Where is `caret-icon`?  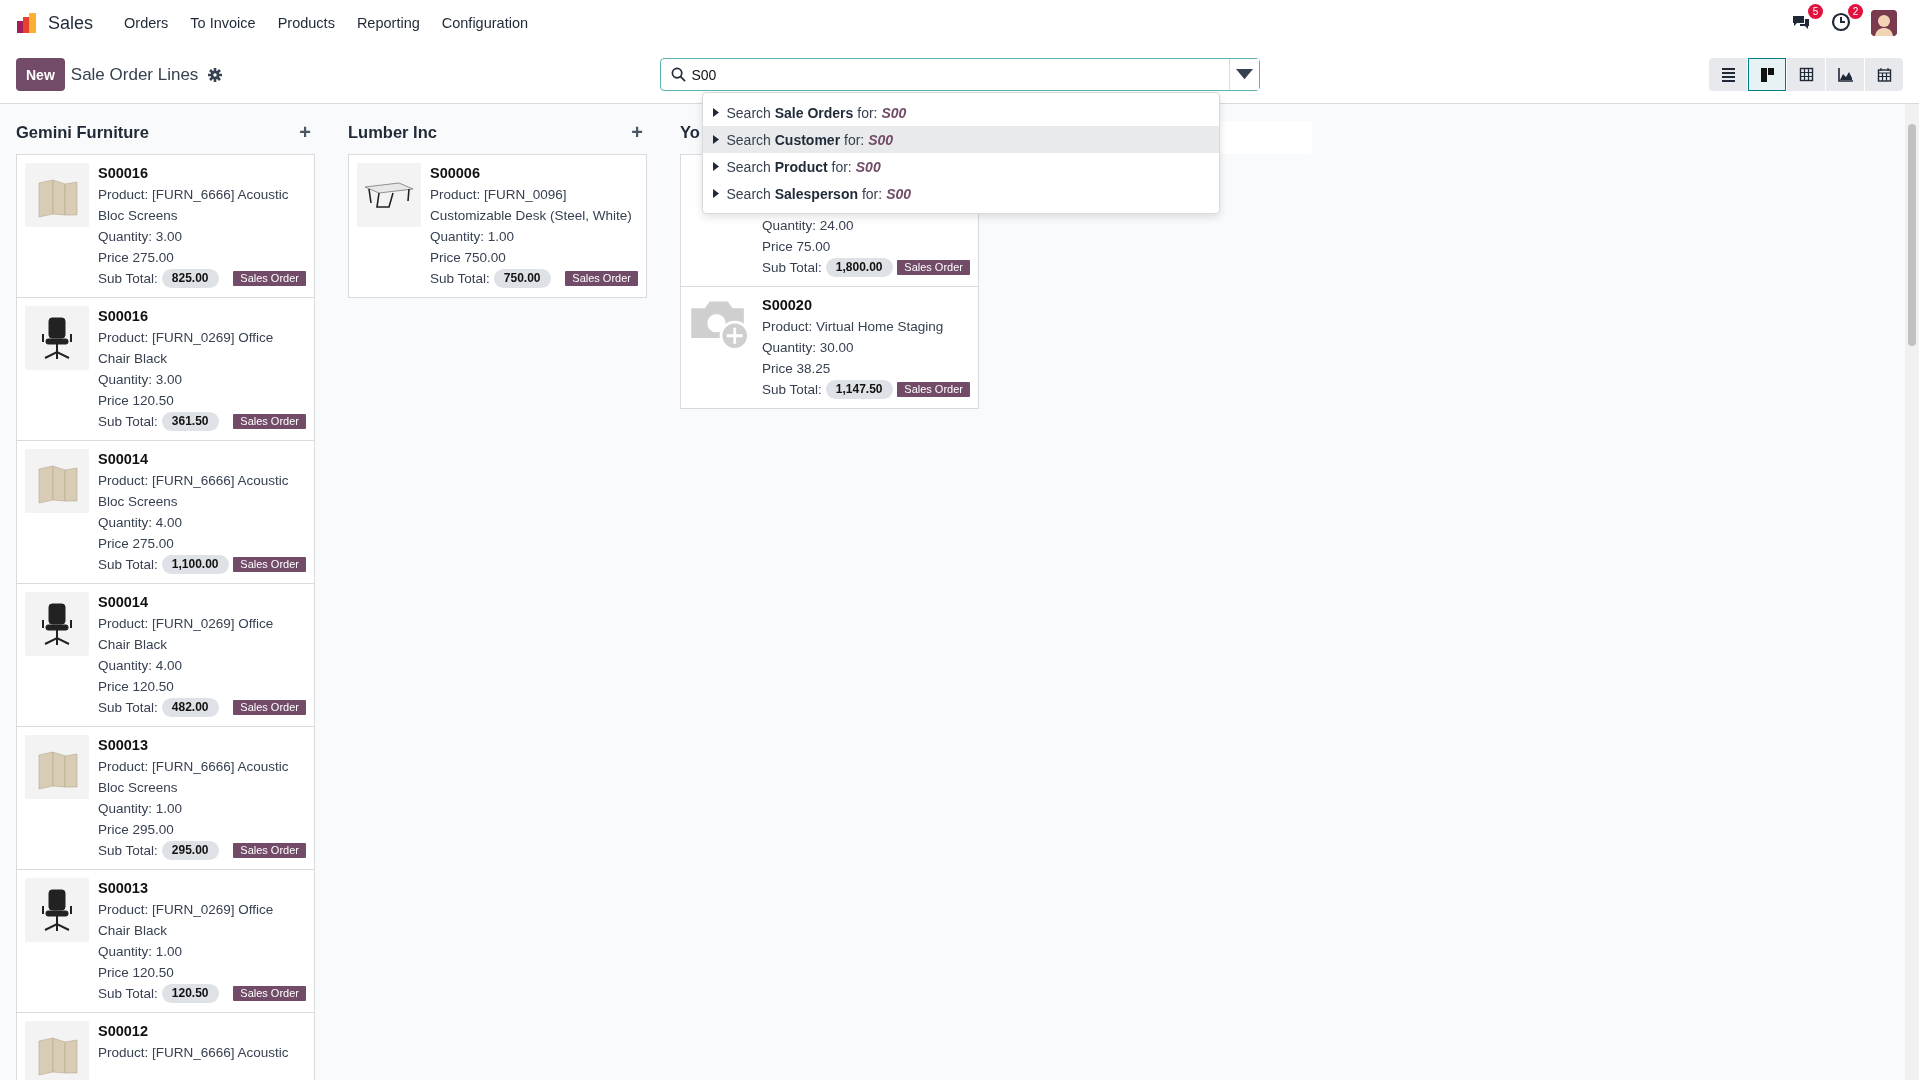
caret-icon is located at coordinates (1244, 74).